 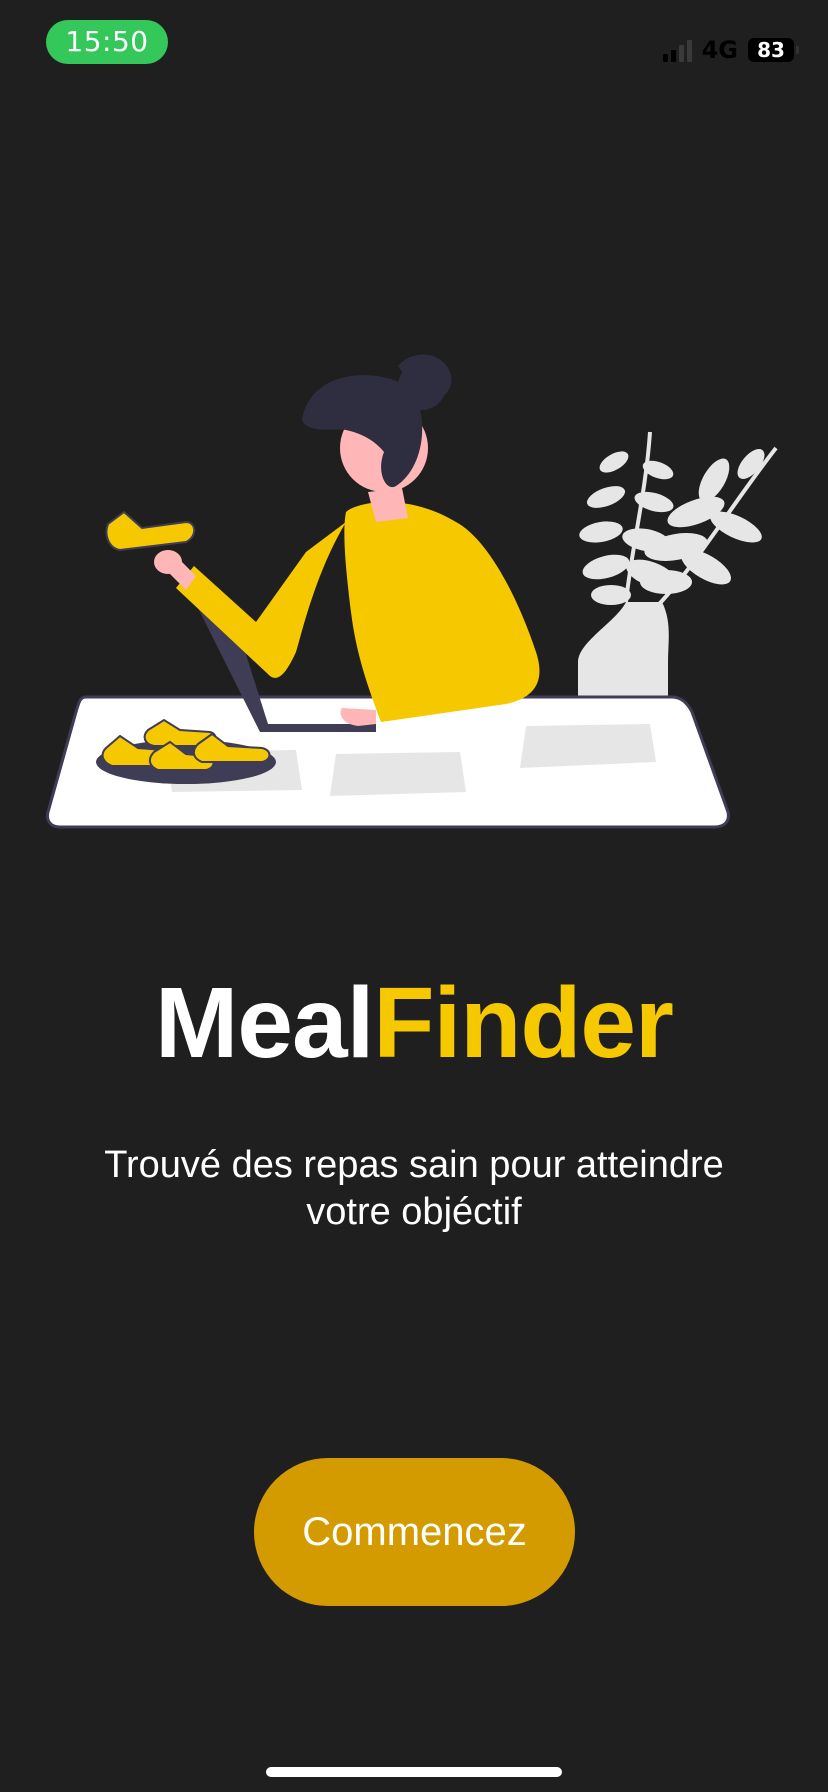 What do you see at coordinates (677, 50) in the screenshot?
I see `signal-bars-icon` at bounding box center [677, 50].